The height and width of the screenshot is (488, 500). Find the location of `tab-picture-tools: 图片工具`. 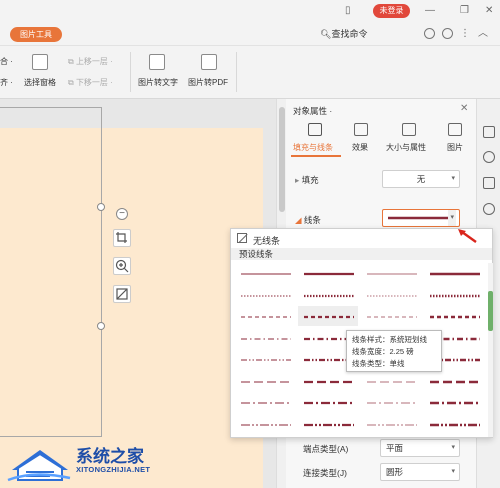

tab-picture-tools: 图片工具 is located at coordinates (36, 34).